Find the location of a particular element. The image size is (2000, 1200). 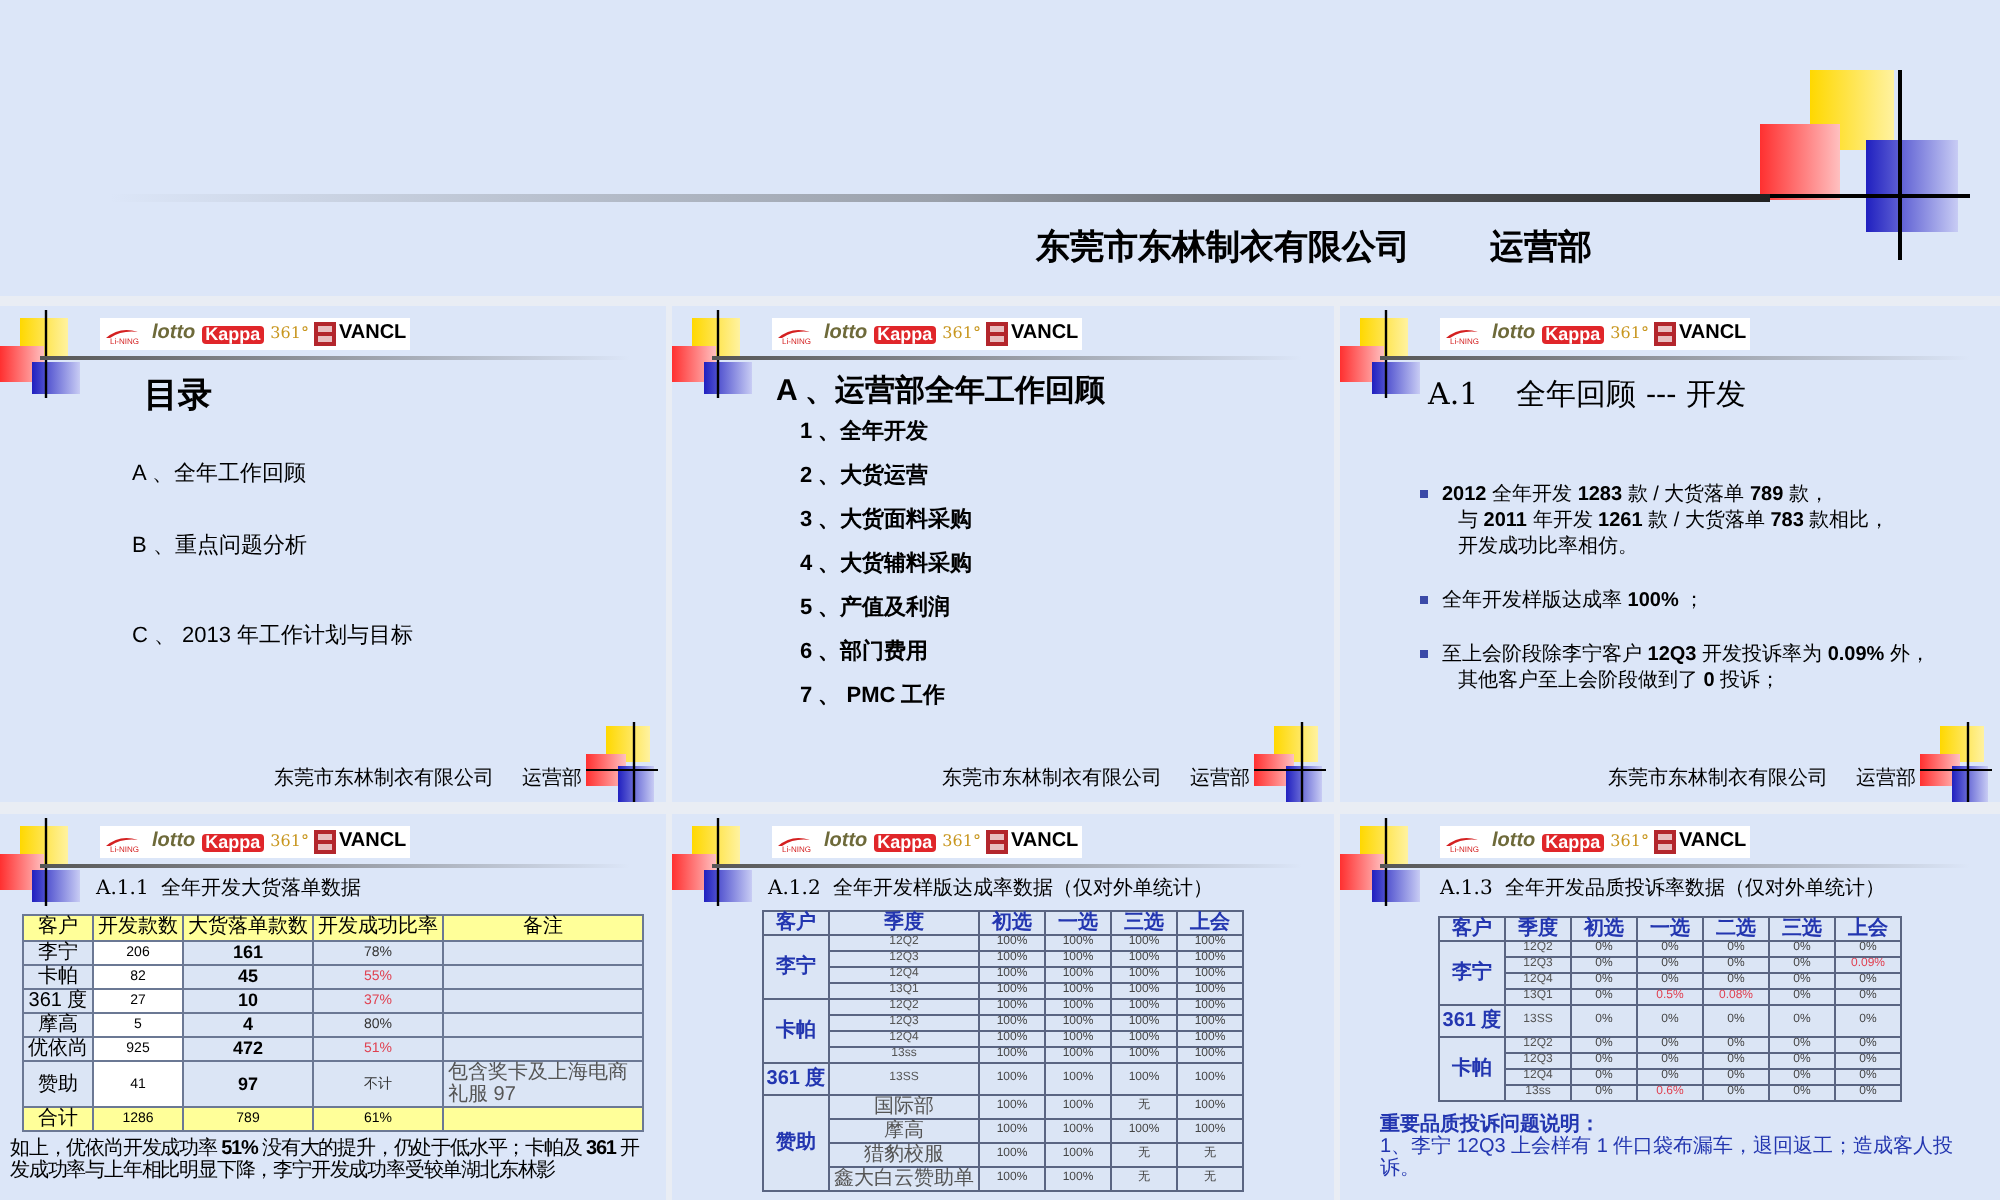

column-header: 开发款数 is located at coordinates (138, 928).